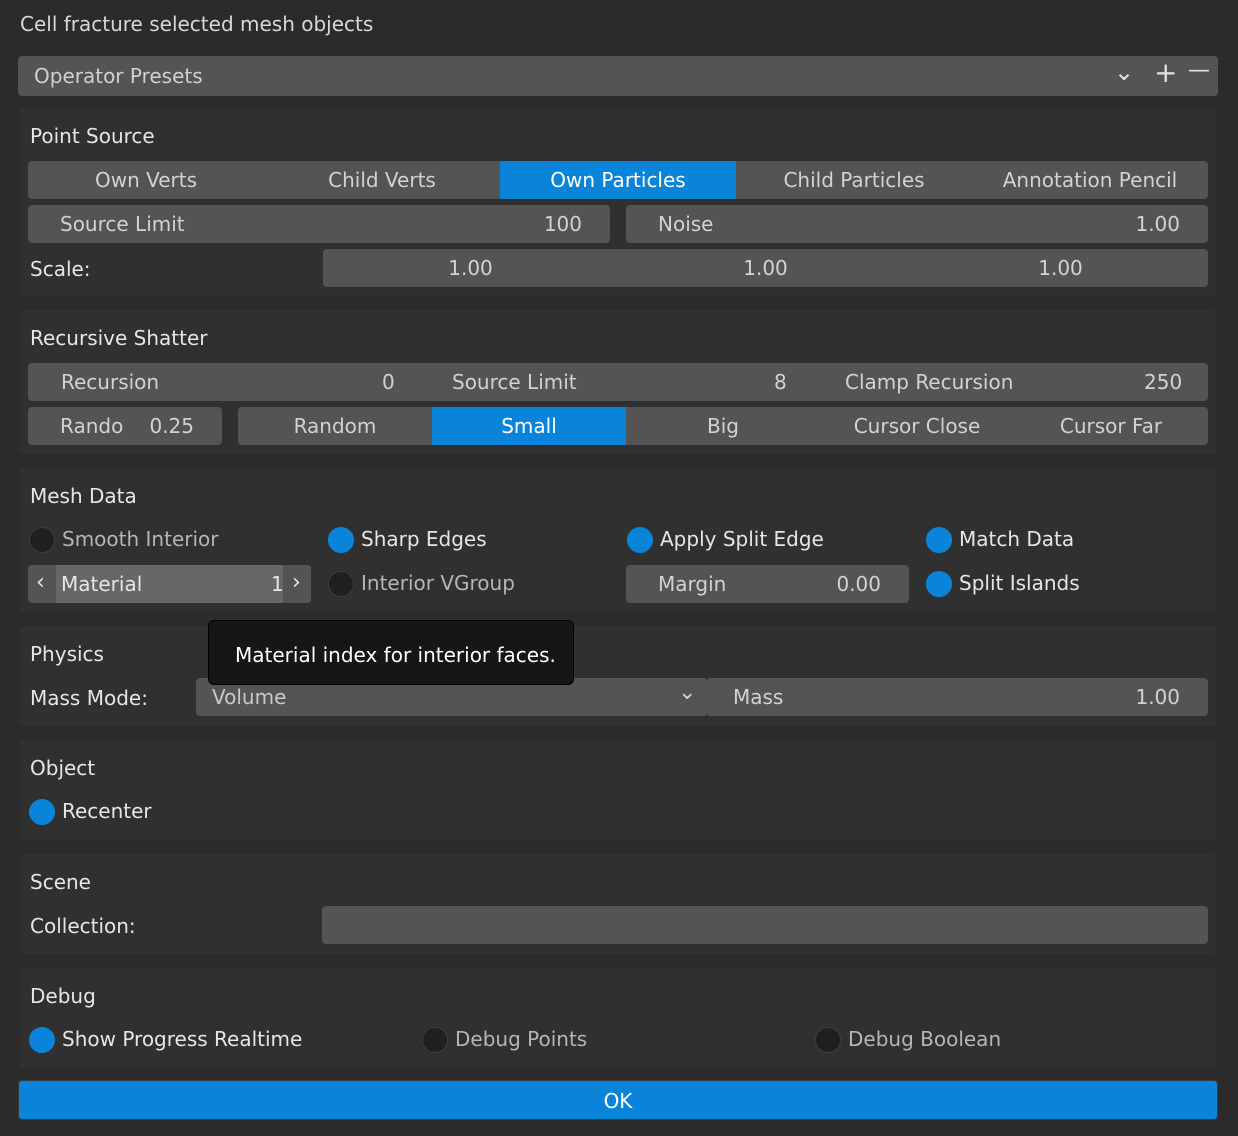  I want to click on sharp-edges-label: Sharp Edges, so click(424, 539).